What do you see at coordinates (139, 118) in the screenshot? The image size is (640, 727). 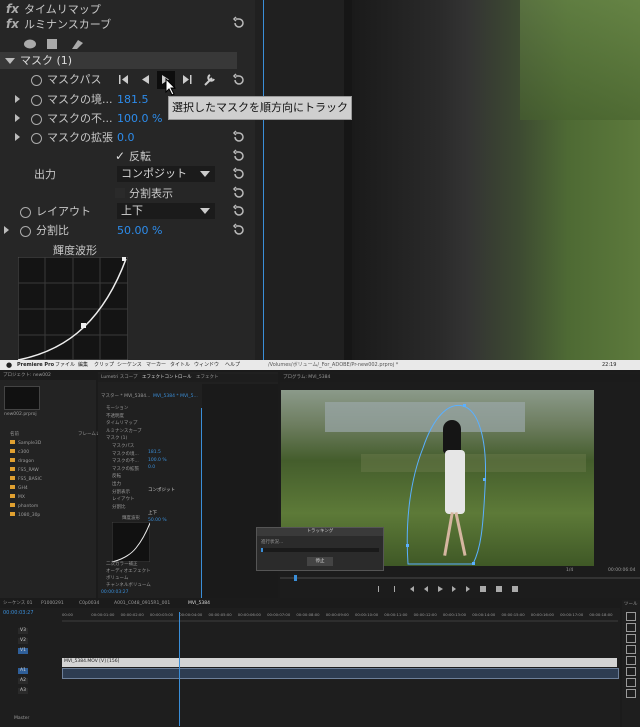 I see `param-value: 100.0 %` at bounding box center [139, 118].